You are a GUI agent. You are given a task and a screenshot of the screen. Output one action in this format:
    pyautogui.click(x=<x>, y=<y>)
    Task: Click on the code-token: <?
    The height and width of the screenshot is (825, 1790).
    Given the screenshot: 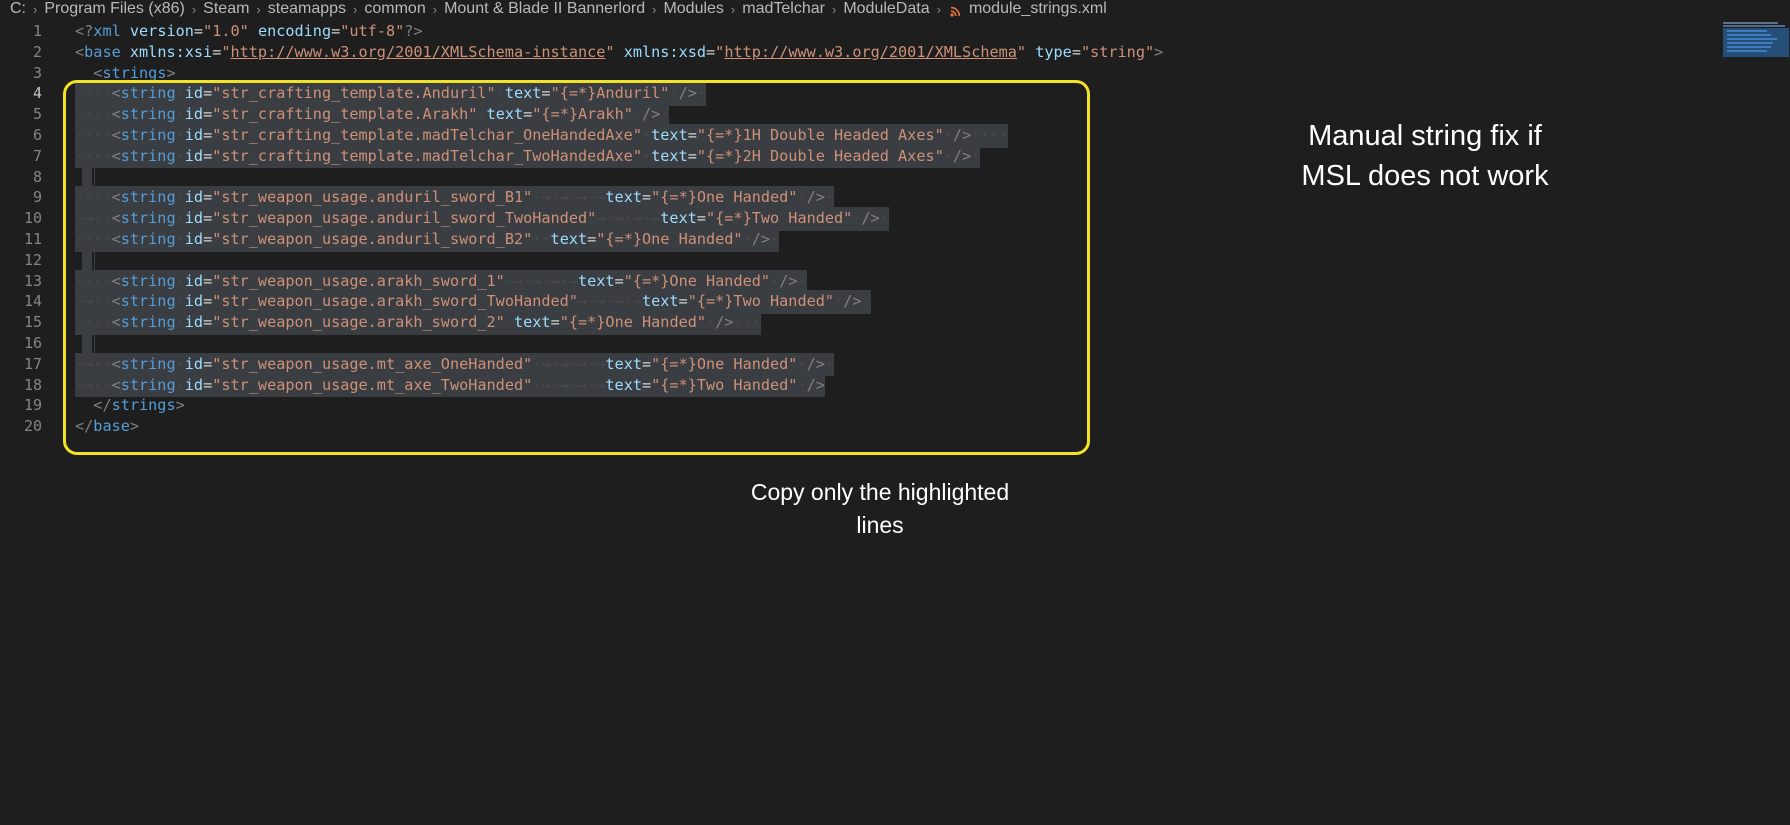 What is the action you would take?
    pyautogui.click(x=84, y=31)
    